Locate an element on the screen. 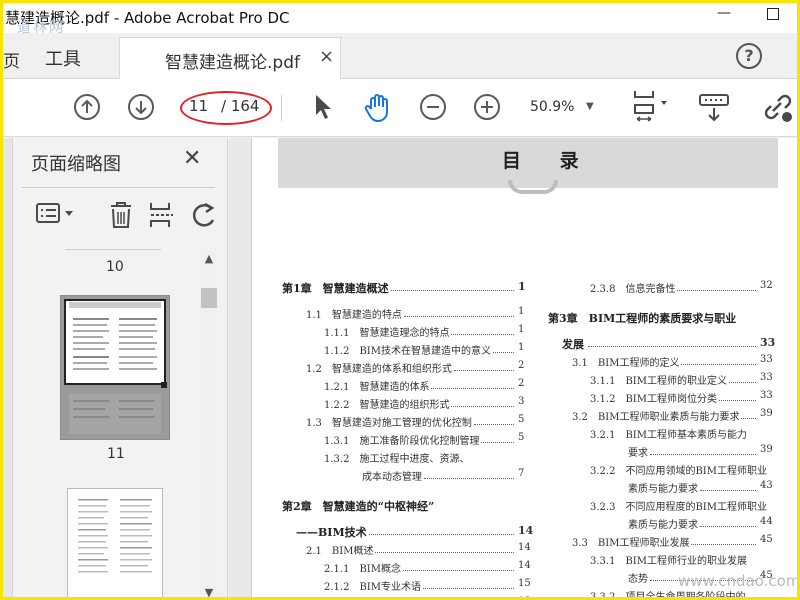 Image resolution: width=800 pixels, height=600 pixels. toolbar-divider is located at coordinates (281, 108).